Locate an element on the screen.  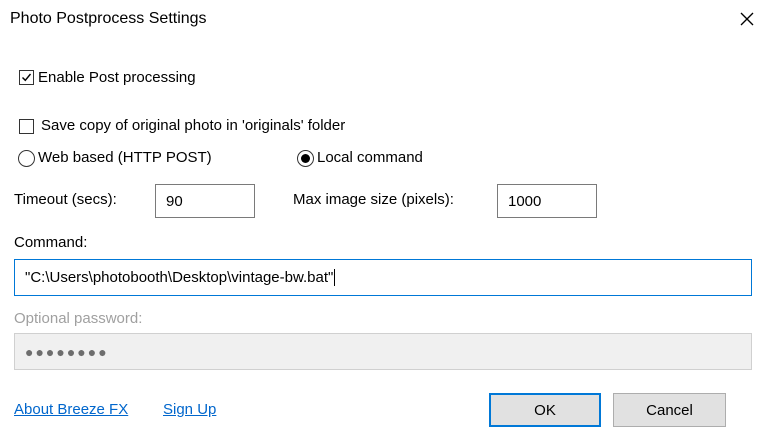
about-breeze-fx-link: About Breeze FX is located at coordinates (71, 409).